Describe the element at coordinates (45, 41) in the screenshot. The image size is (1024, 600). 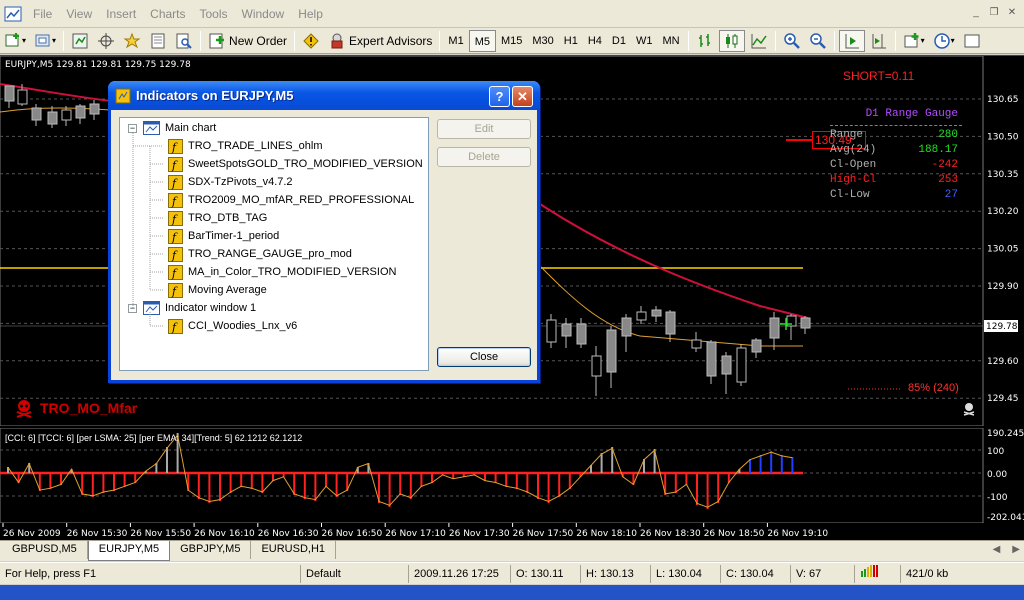
I see `profiles-button: ▾` at that location.